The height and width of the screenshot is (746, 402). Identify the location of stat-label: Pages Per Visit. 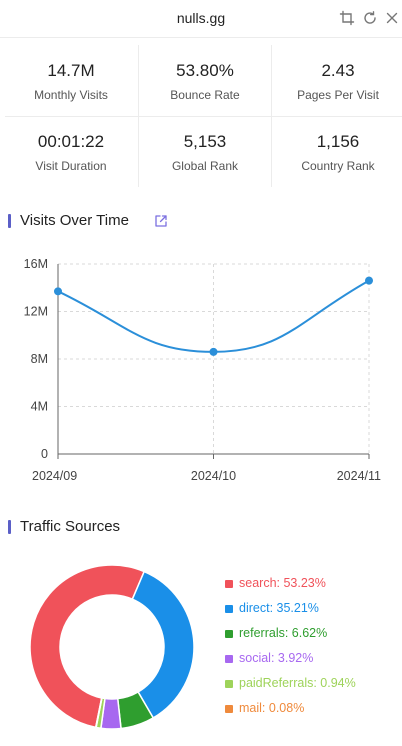
(338, 95).